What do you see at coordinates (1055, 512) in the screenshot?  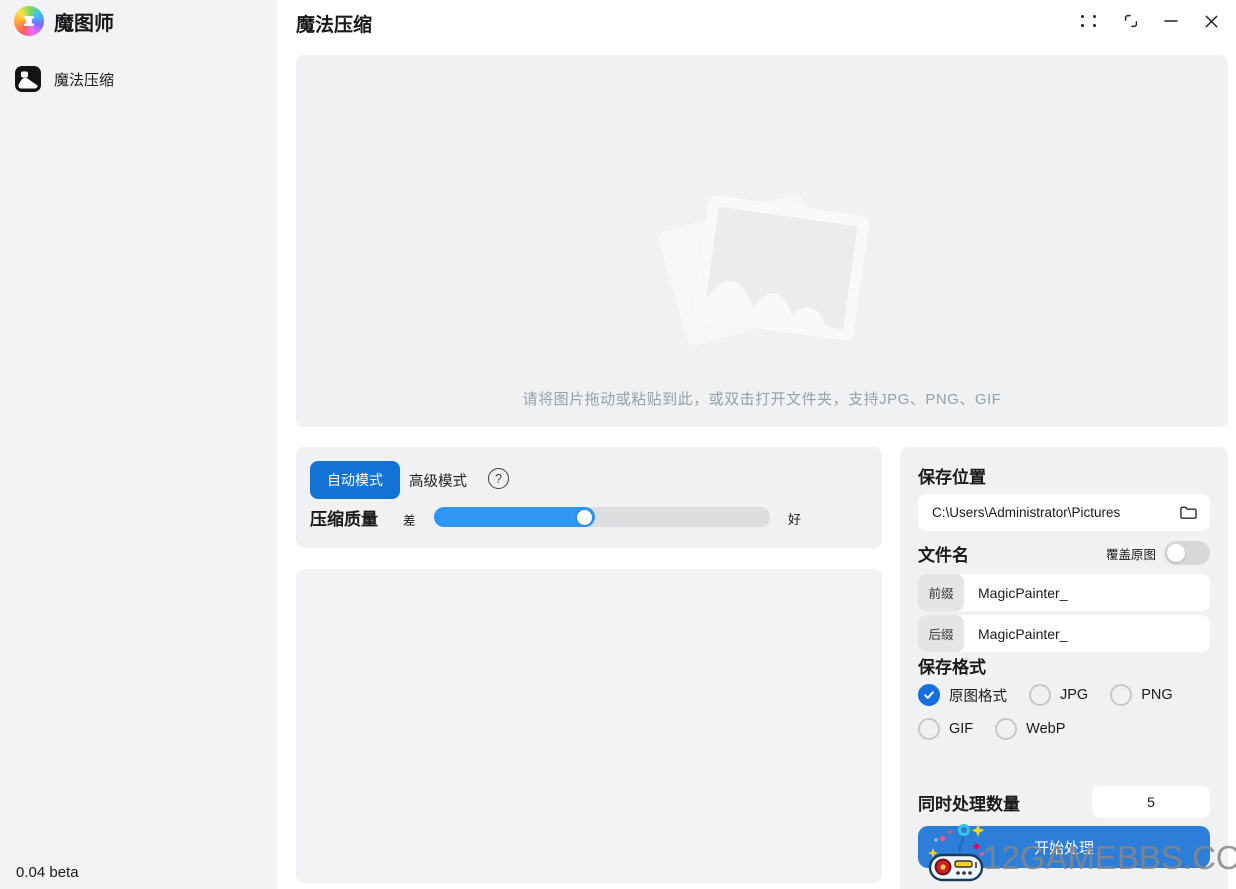 I see `save-path-input` at bounding box center [1055, 512].